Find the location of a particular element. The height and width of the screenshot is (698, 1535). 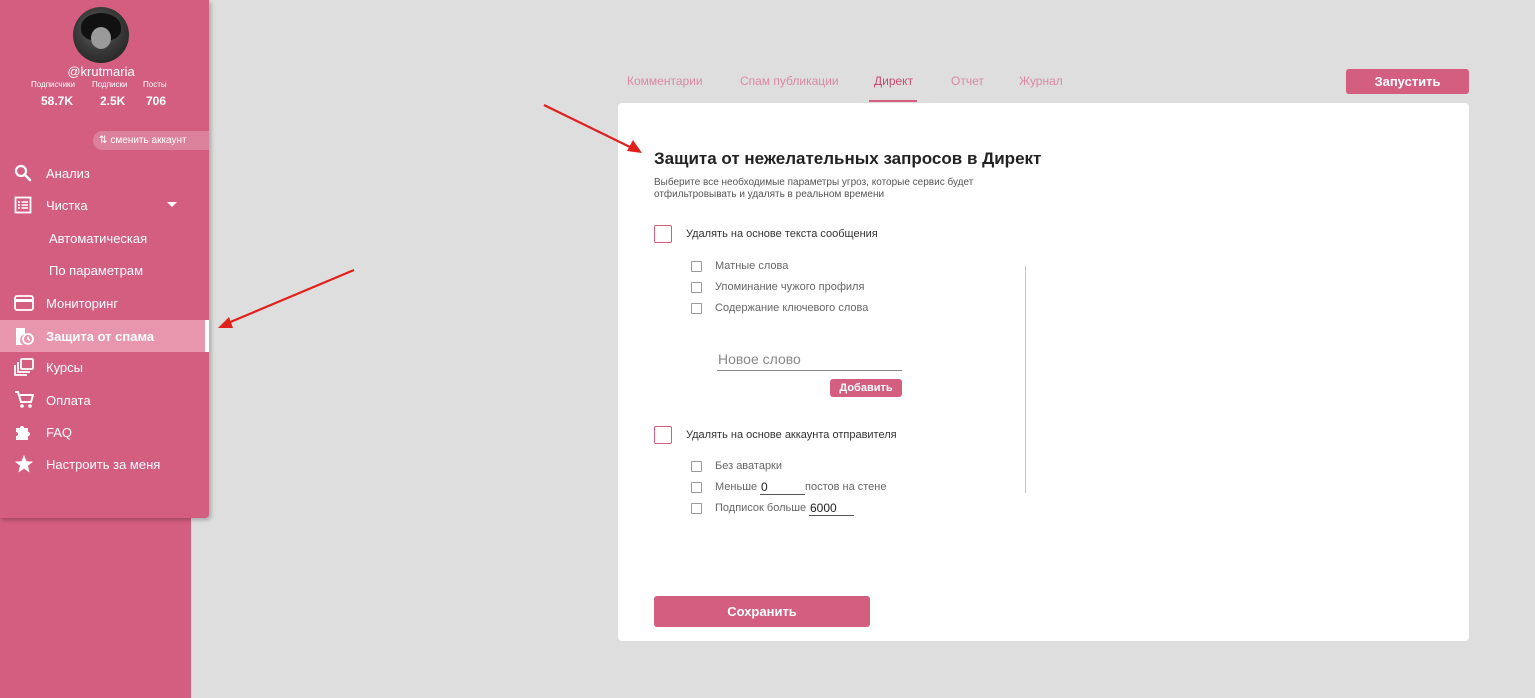

no-avatar-checkbox is located at coordinates (696, 466).